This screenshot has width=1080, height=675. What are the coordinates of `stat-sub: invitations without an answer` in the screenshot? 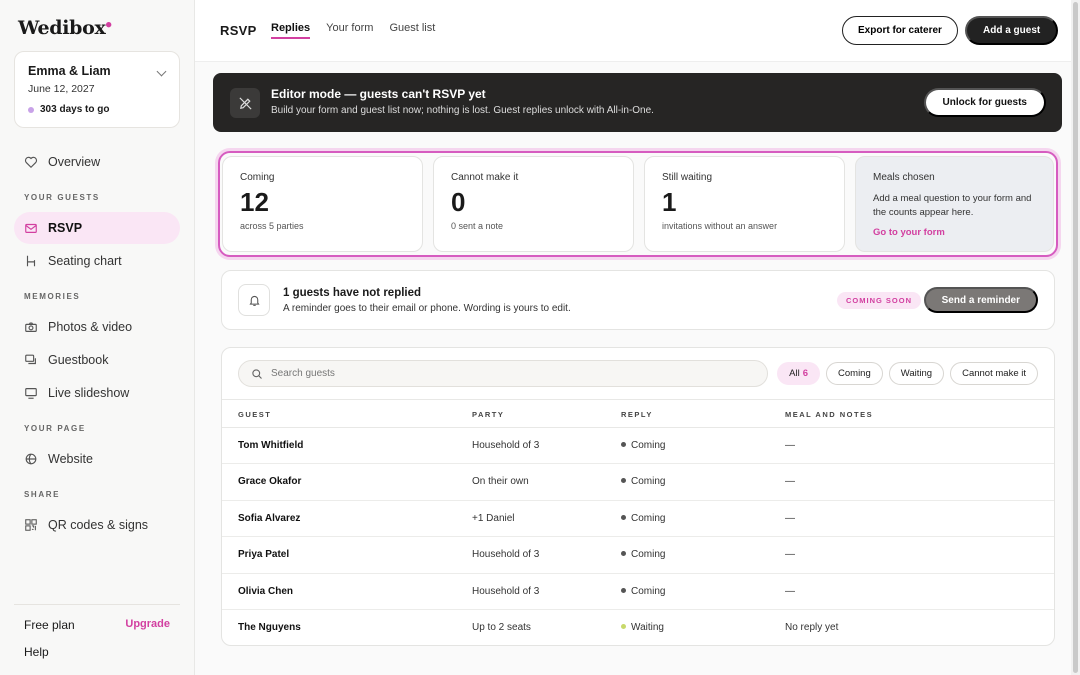 It's located at (720, 226).